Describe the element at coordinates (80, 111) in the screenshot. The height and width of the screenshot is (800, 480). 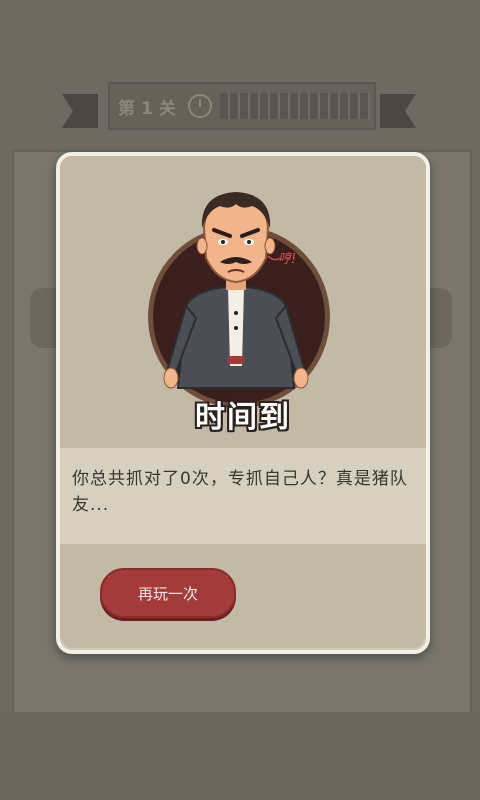
I see `ribbon-left-tail` at that location.